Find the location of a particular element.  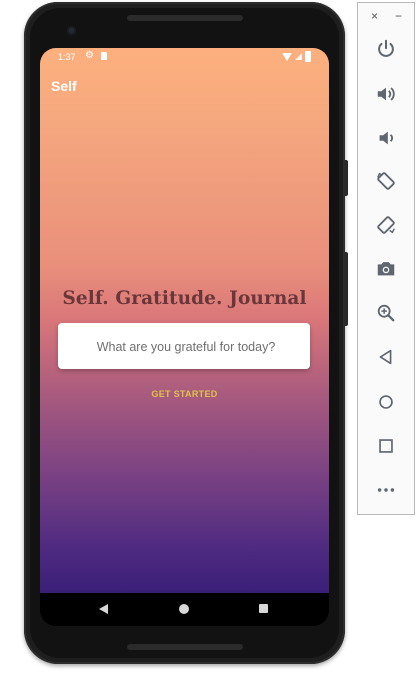

battery-icon is located at coordinates (308, 56).